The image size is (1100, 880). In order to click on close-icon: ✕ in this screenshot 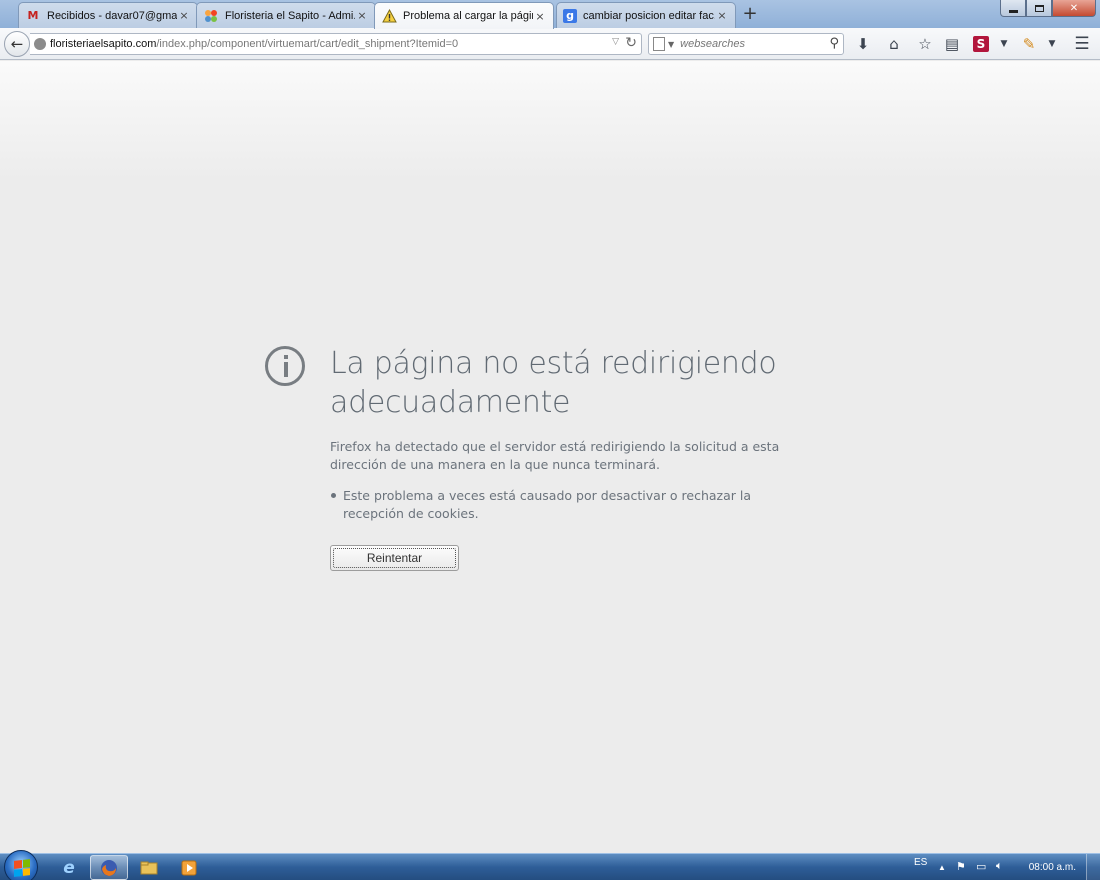, I will do `click(1074, 8)`.